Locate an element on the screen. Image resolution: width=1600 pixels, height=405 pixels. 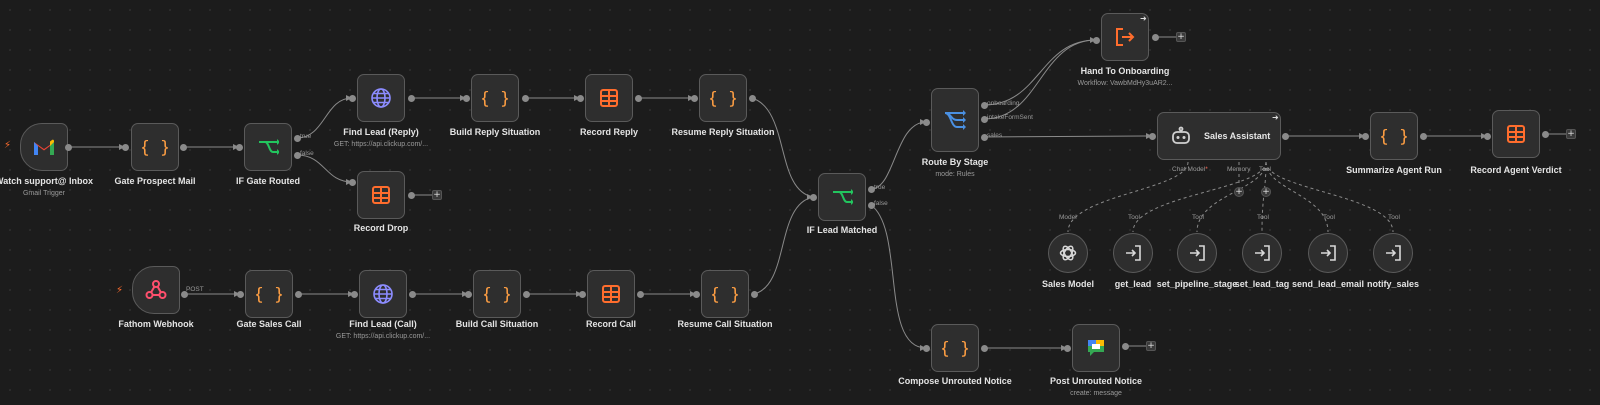
node-record-reply is located at coordinates (609, 98).